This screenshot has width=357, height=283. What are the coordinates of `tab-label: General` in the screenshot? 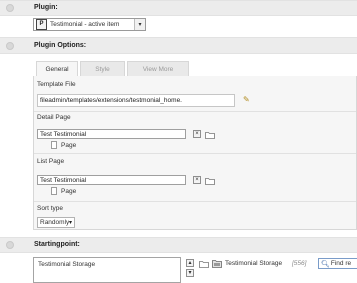 It's located at (57, 69).